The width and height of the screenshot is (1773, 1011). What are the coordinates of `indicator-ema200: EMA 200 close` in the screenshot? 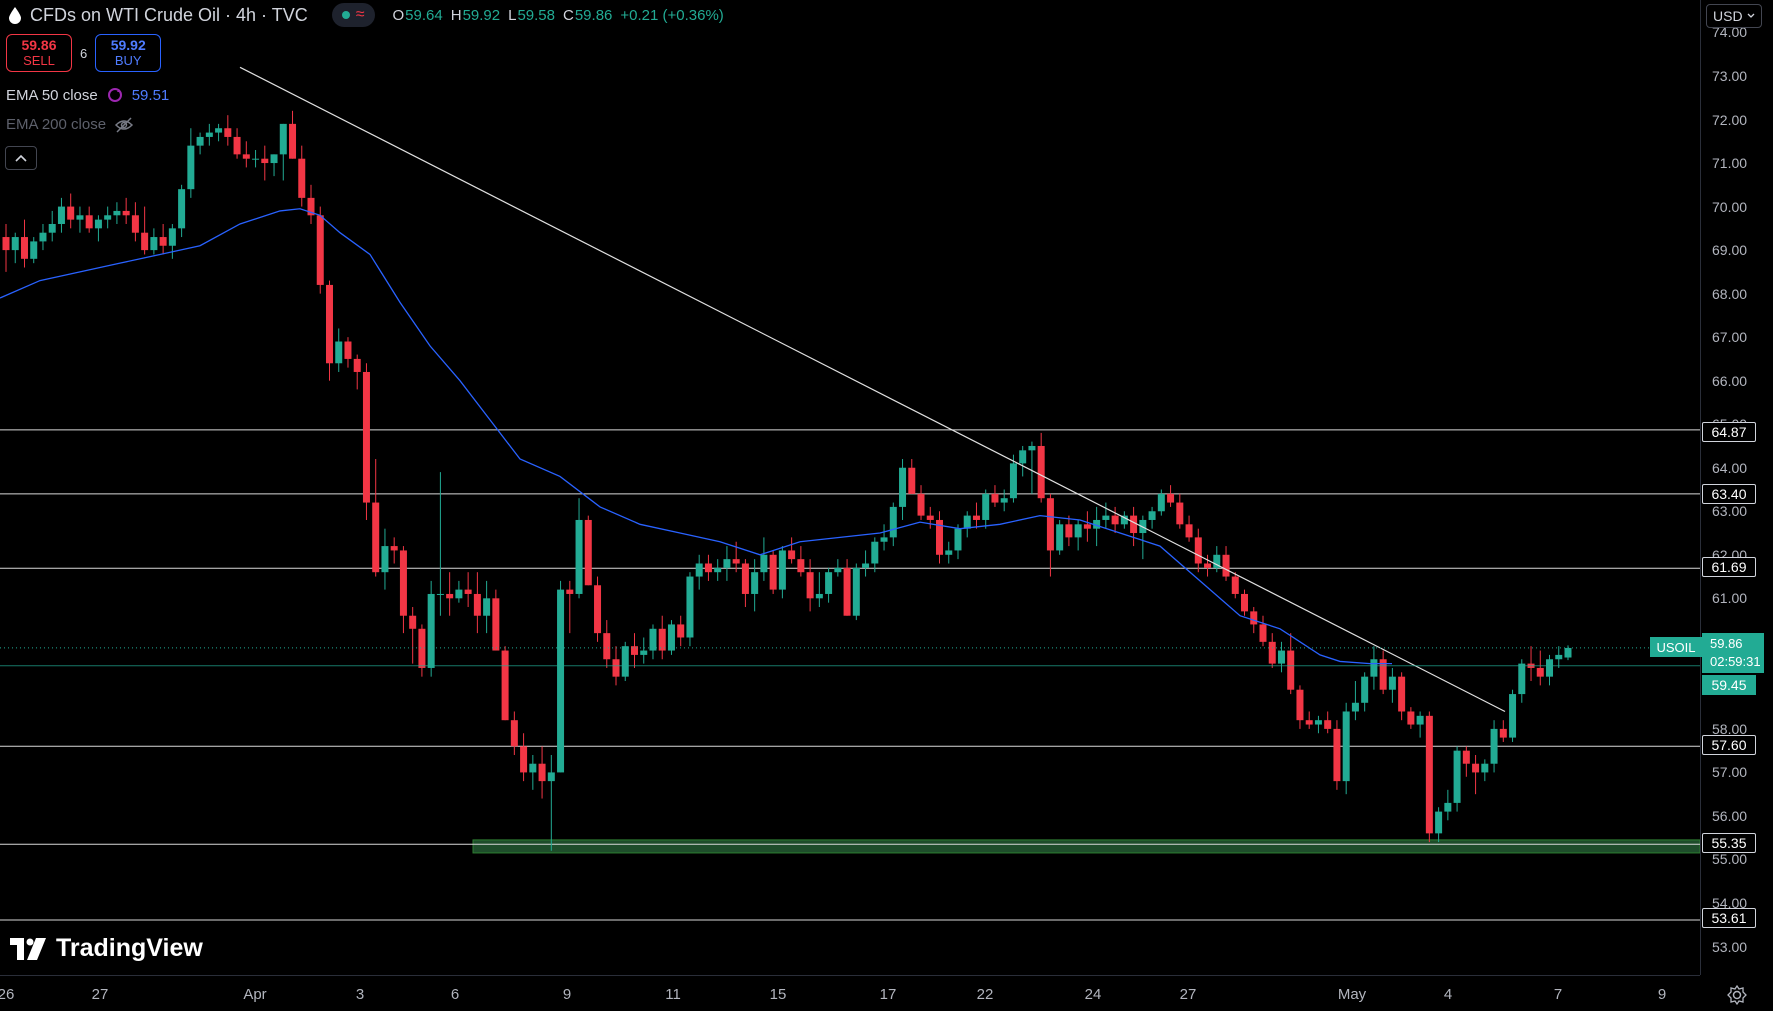 It's located at (70, 124).